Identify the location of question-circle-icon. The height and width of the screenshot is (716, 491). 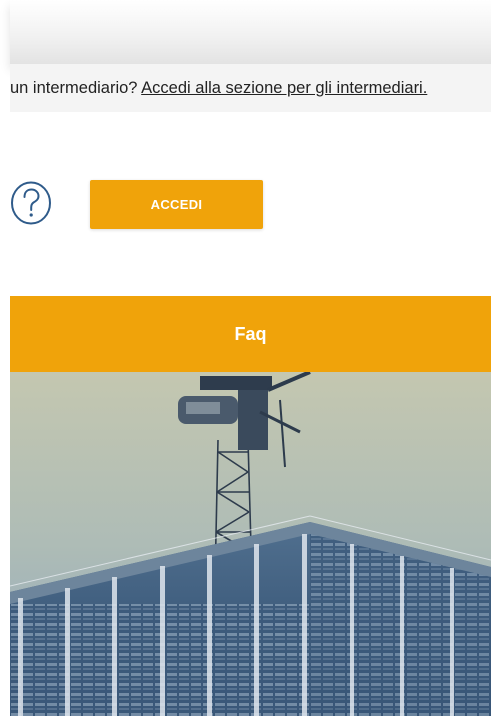
(31, 203).